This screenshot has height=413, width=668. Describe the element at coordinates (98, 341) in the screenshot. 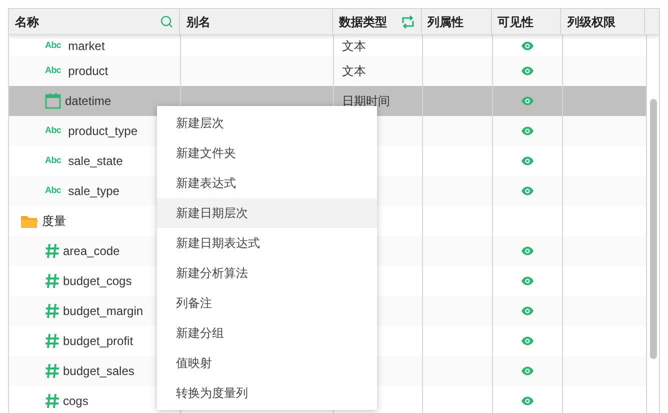

I see `field-name: budget_profit` at that location.